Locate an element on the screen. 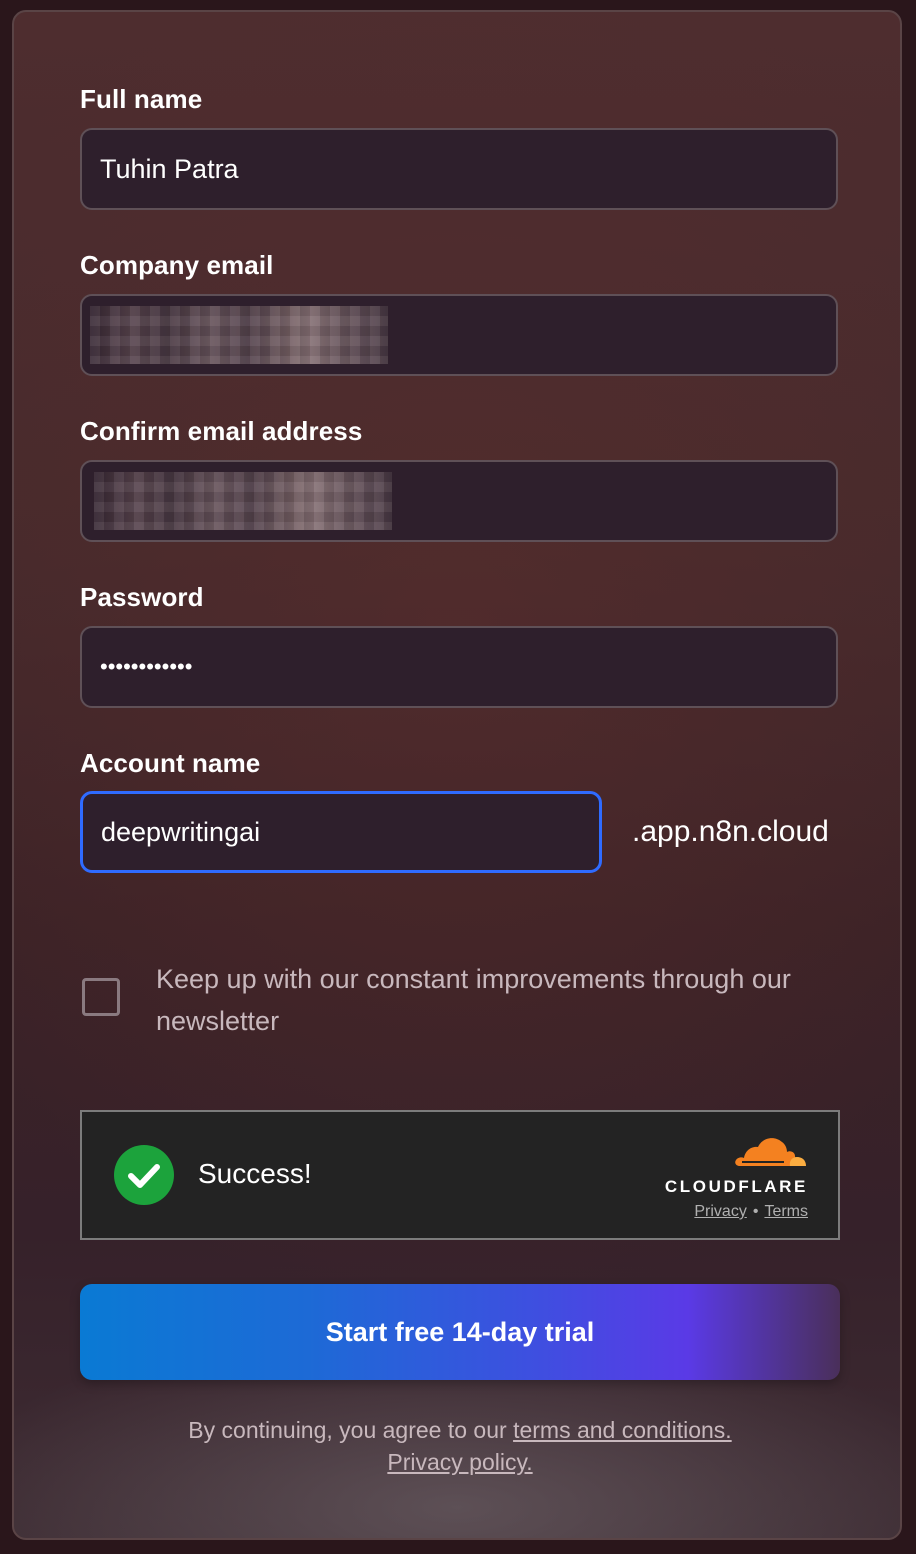 This screenshot has height=1554, width=916. privacy-policy-link: Privacy policy. is located at coordinates (459, 1462).